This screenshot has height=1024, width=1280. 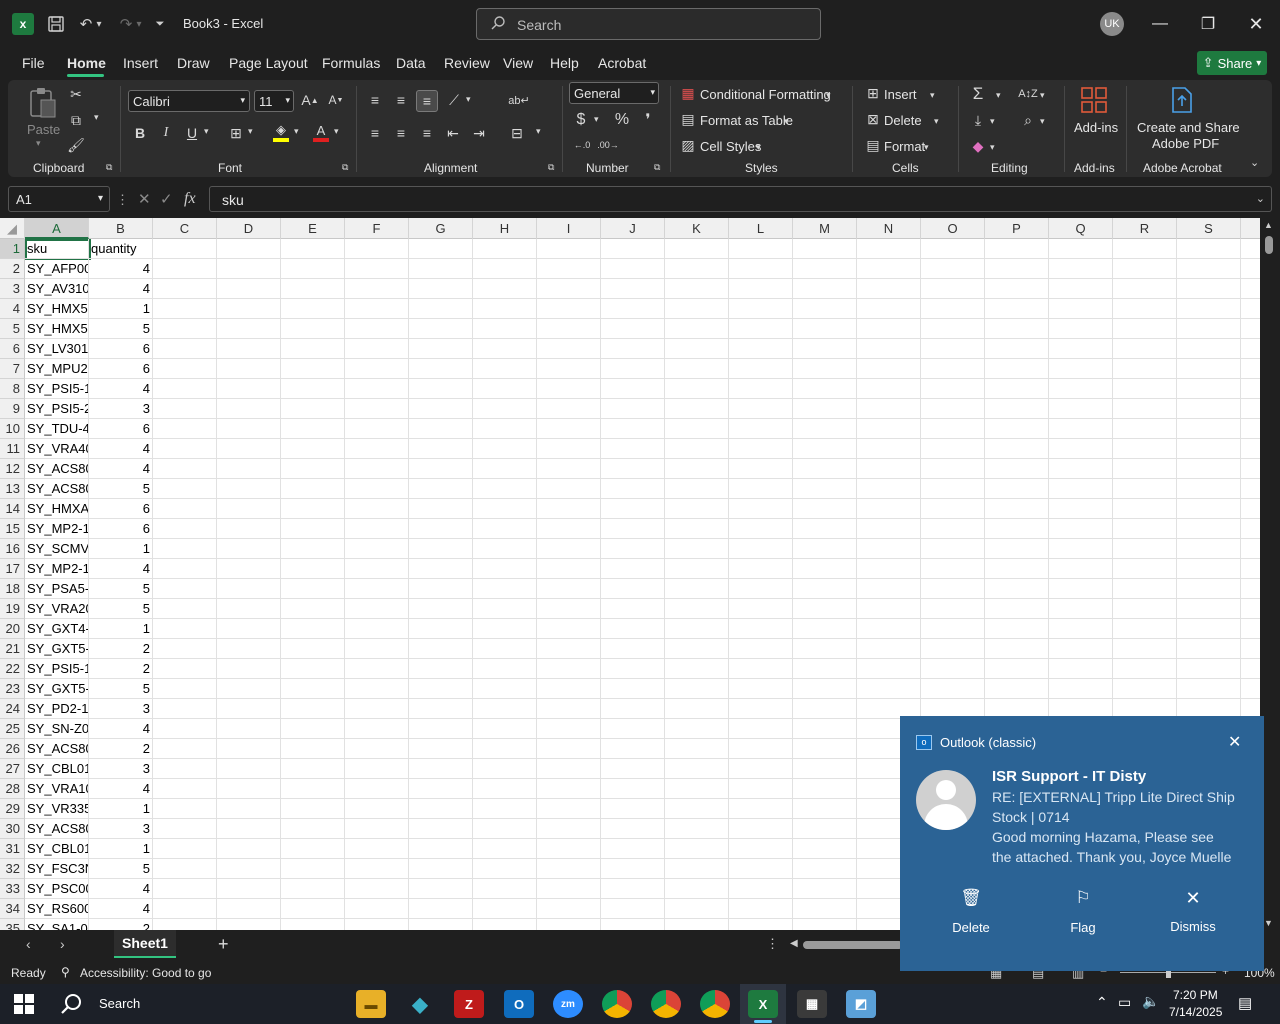 I want to click on delete-cells-button: Delete, so click(x=903, y=120).